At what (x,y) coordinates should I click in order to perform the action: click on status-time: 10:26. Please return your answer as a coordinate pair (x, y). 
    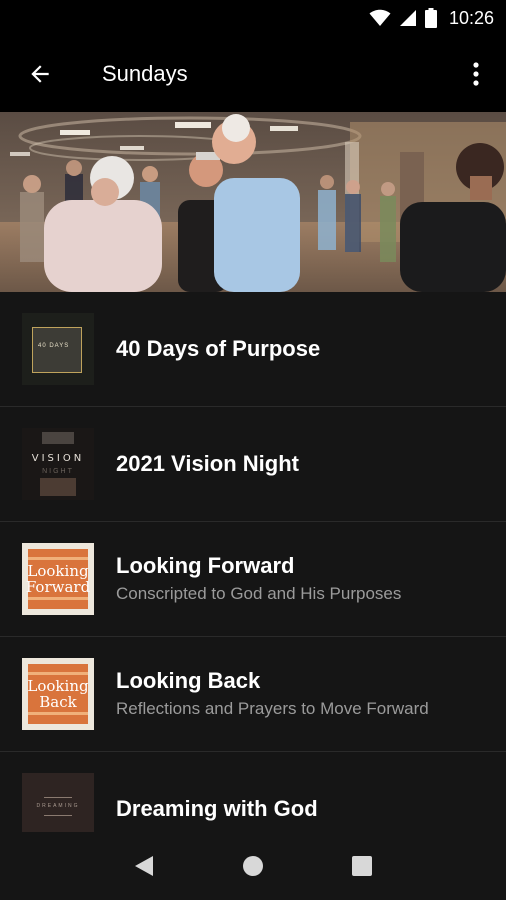
    Looking at the image, I should click on (471, 17).